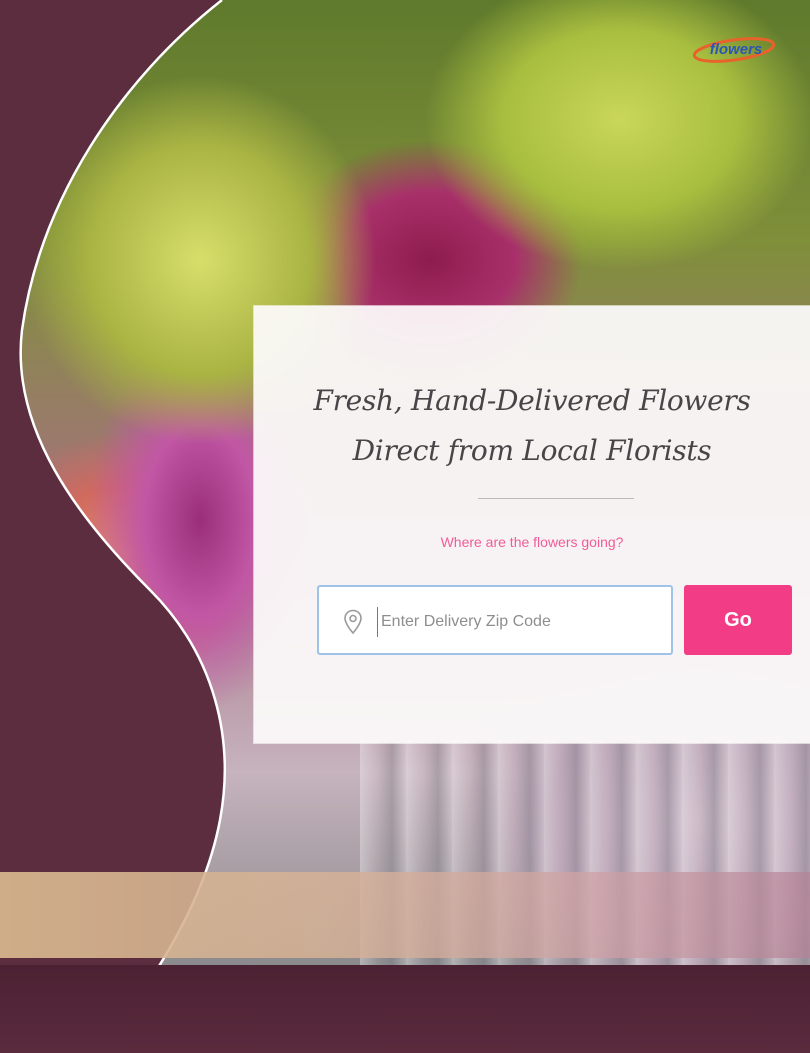 The image size is (810, 1053). I want to click on brand-logo: flowers, so click(734, 50).